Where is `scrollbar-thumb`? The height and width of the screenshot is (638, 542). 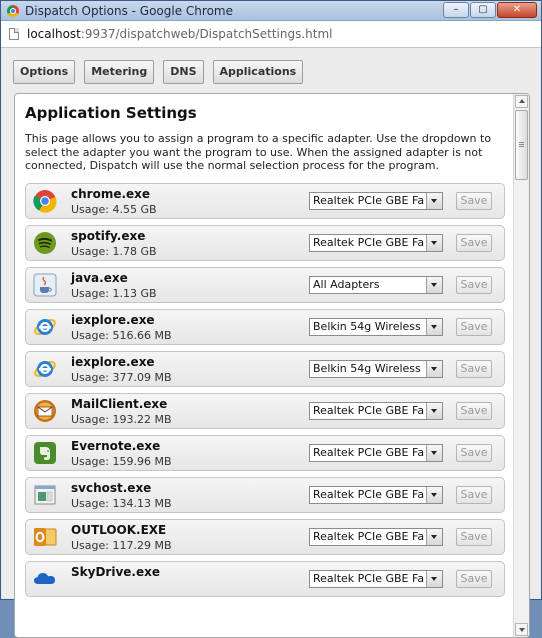 scrollbar-thumb is located at coordinates (521, 145).